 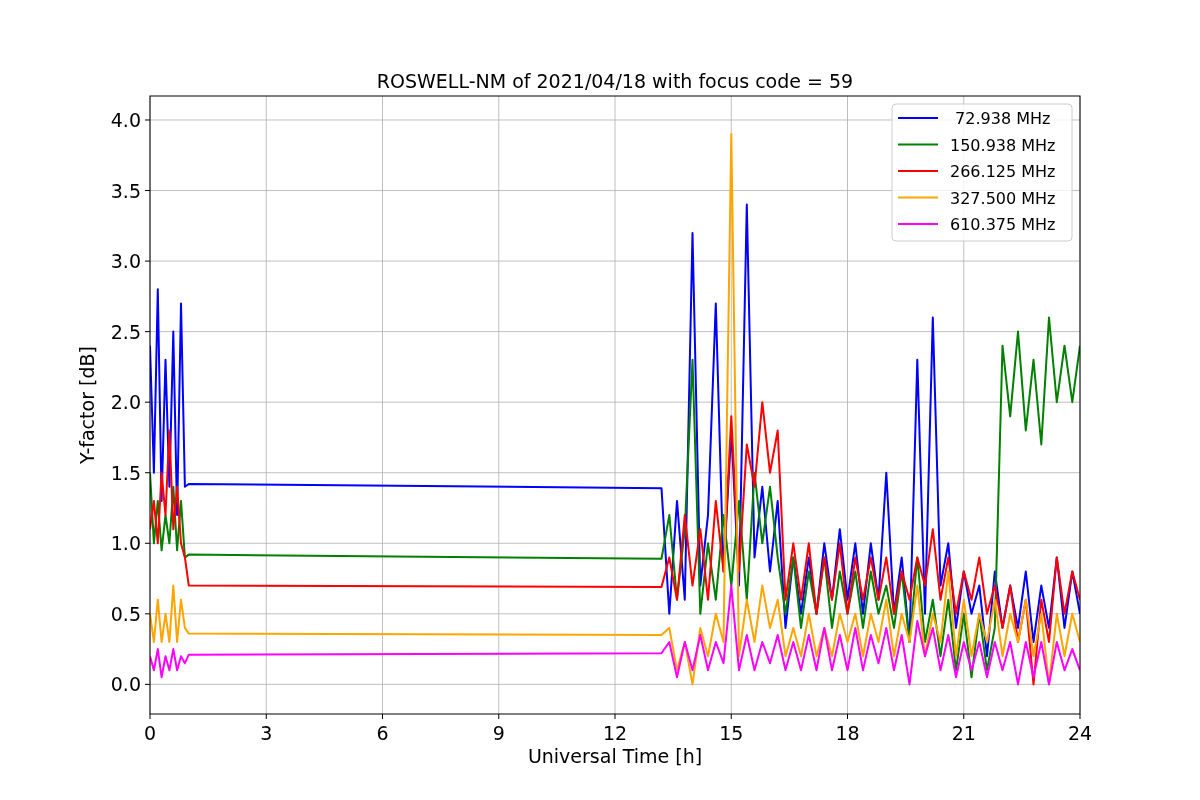 What do you see at coordinates (125, 472) in the screenshot?
I see `tick-label: 1.5` at bounding box center [125, 472].